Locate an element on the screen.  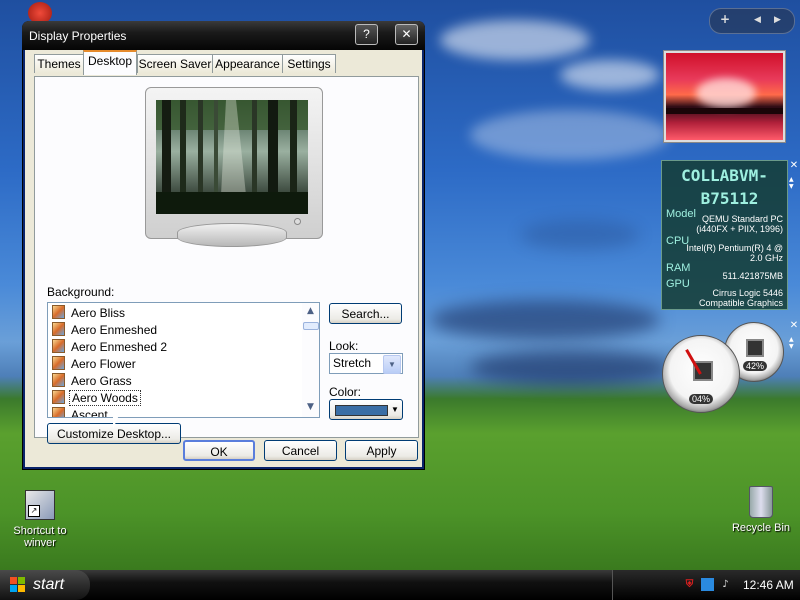
gpu-label: GPU is located at coordinates (678, 284).